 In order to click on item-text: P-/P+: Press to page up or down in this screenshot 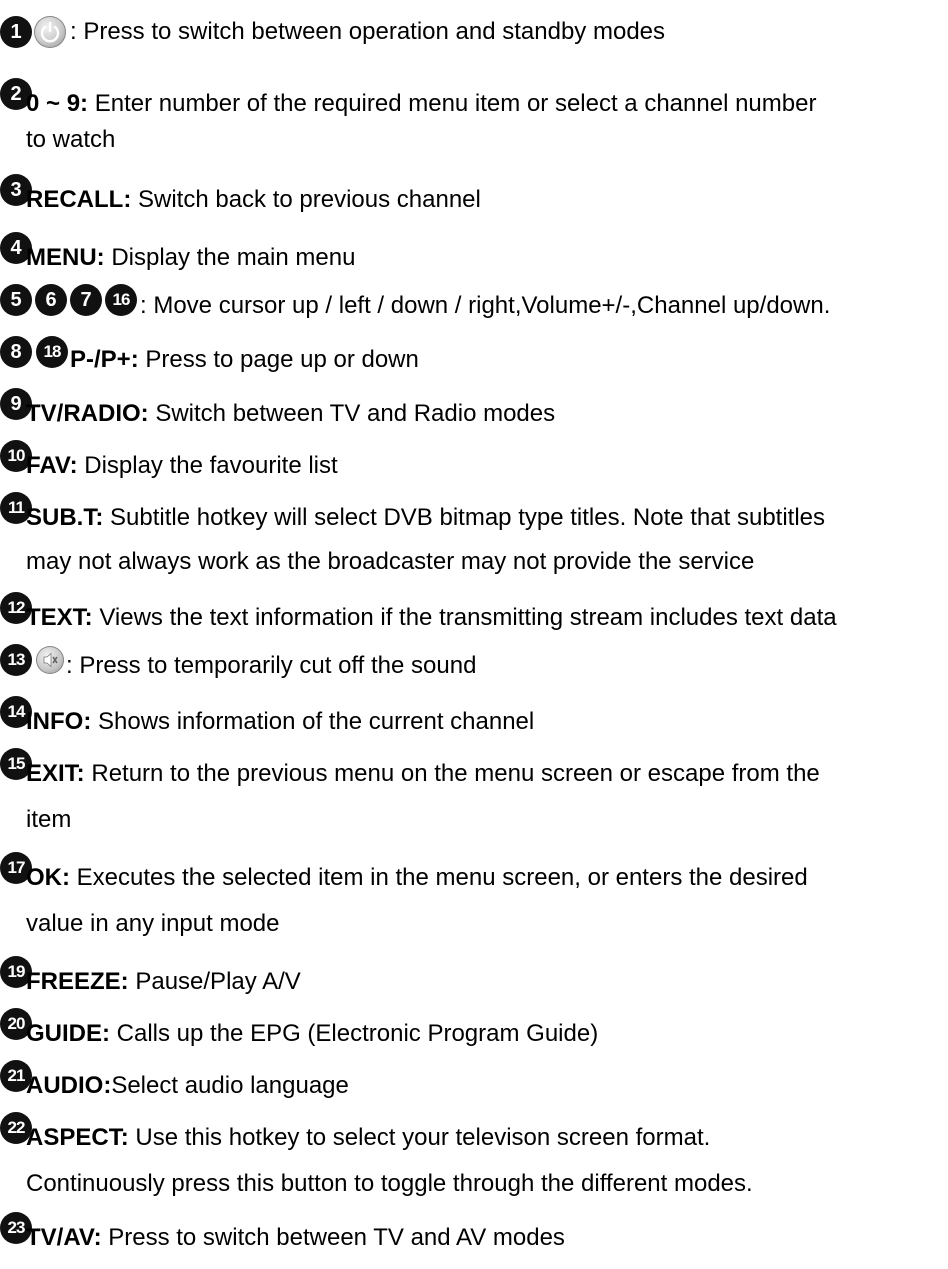, I will do `click(244, 359)`.